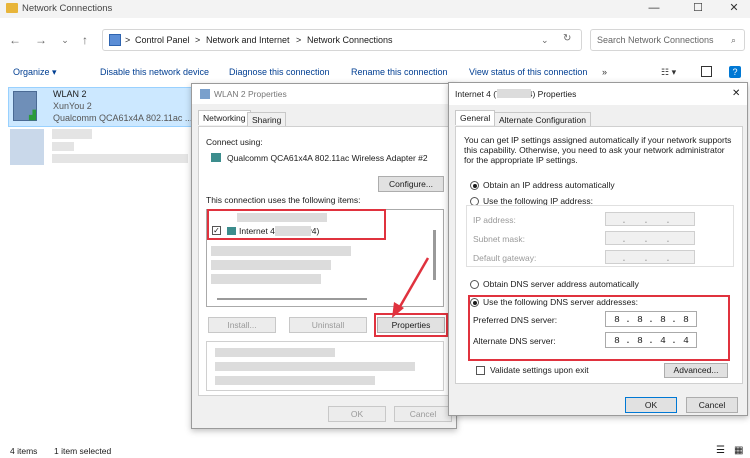 Image resolution: width=750 pixels, height=458 pixels. Describe the element at coordinates (598, 94) in the screenshot. I see `dialog-titlebar: Internet 4 (TCP/IPv4) Properties ✕` at that location.